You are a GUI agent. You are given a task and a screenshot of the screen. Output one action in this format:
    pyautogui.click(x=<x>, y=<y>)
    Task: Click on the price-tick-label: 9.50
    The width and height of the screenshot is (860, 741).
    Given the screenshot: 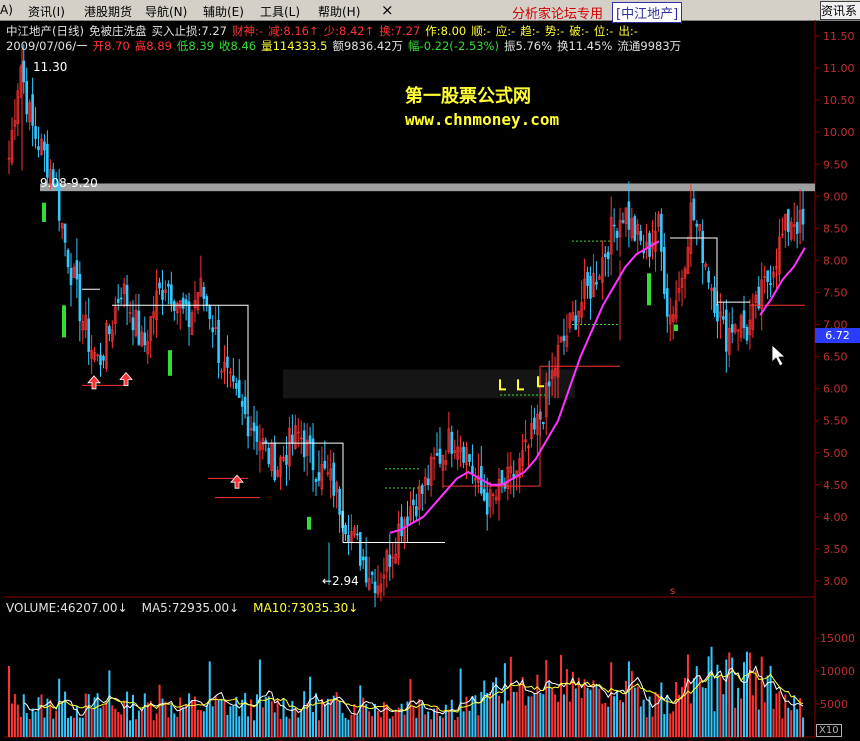 What is the action you would take?
    pyautogui.click(x=835, y=164)
    